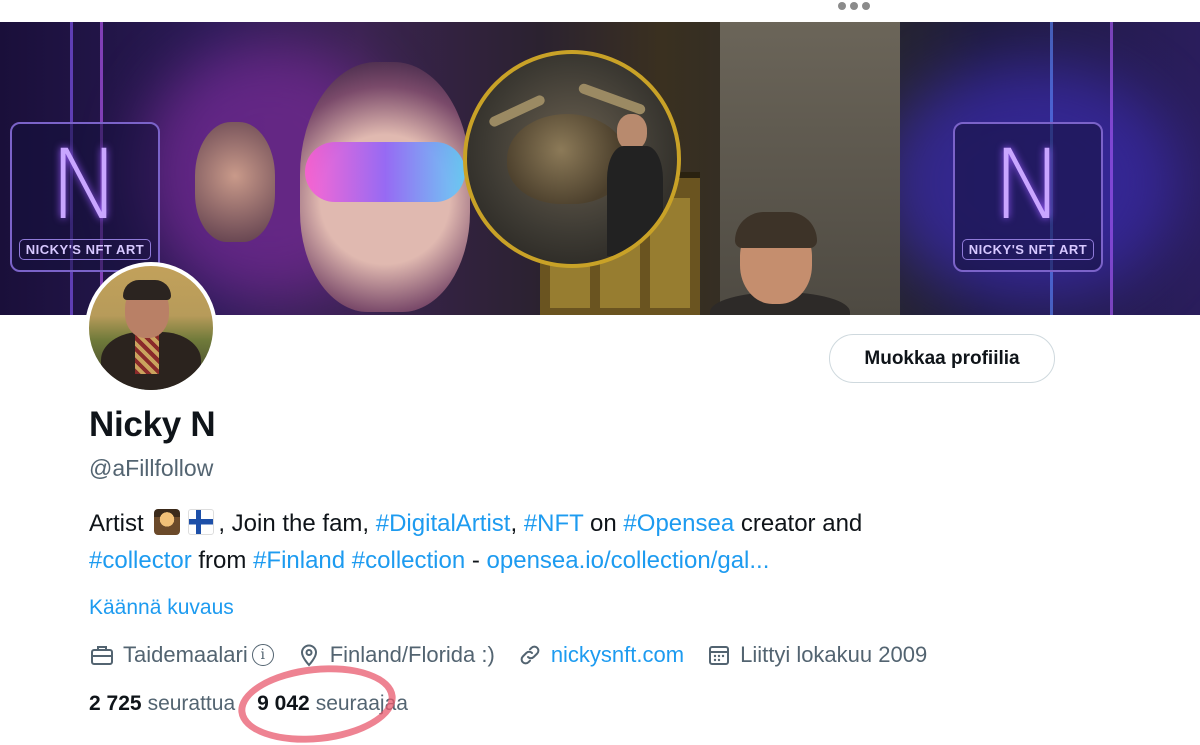  What do you see at coordinates (834, 654) in the screenshot?
I see `meta-joined-label: Liittyi lokakuu 2009` at bounding box center [834, 654].